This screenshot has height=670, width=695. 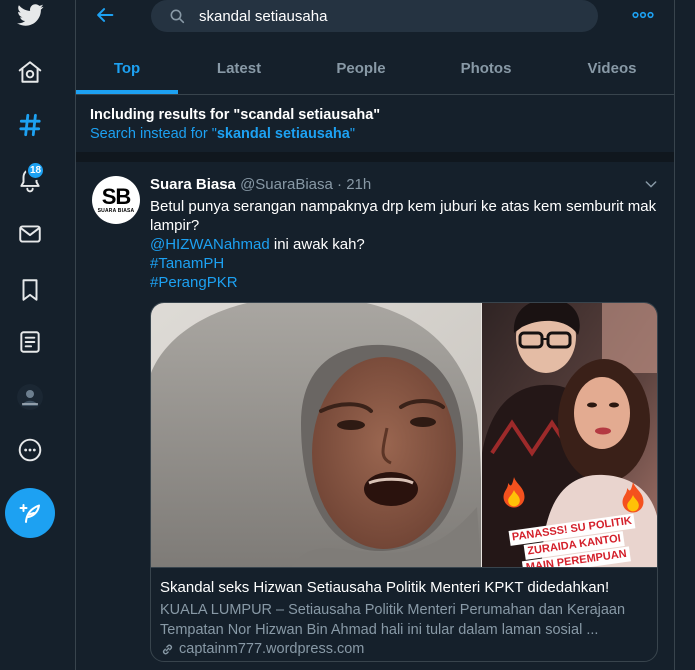 What do you see at coordinates (358, 184) in the screenshot?
I see `tweet-timestamp: 21h` at bounding box center [358, 184].